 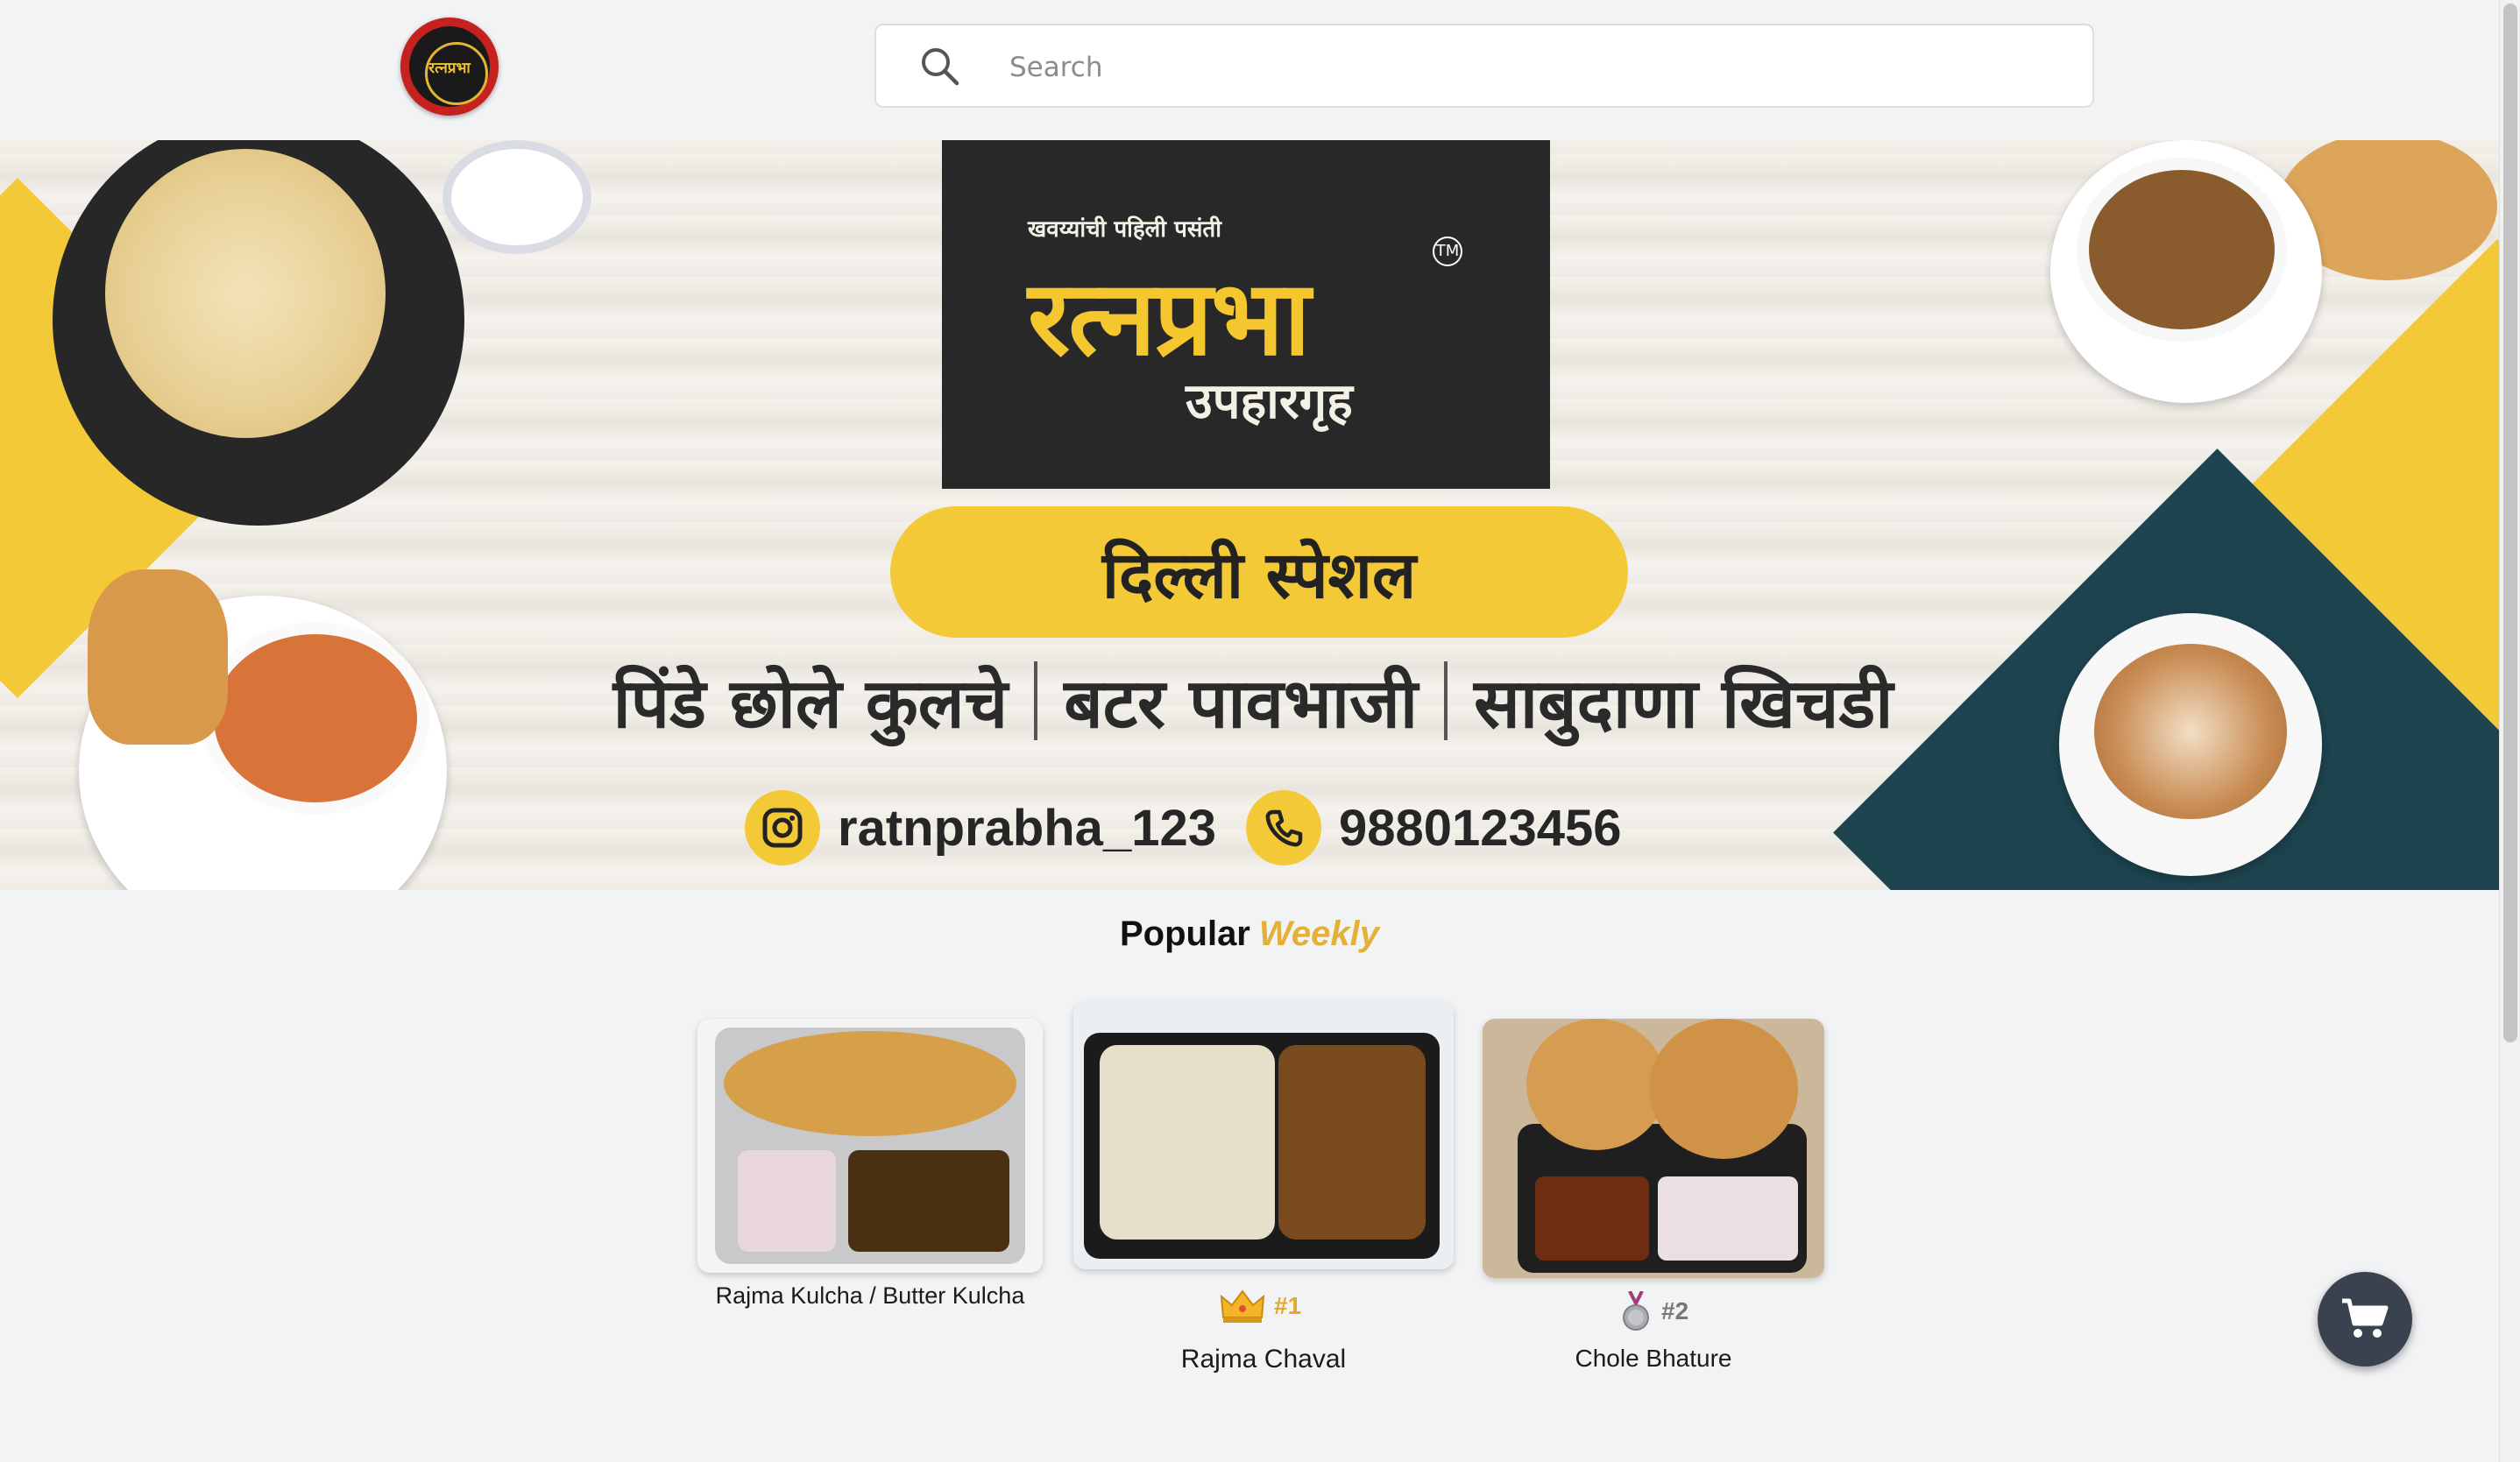 I want to click on cart-icon, so click(x=2365, y=1318).